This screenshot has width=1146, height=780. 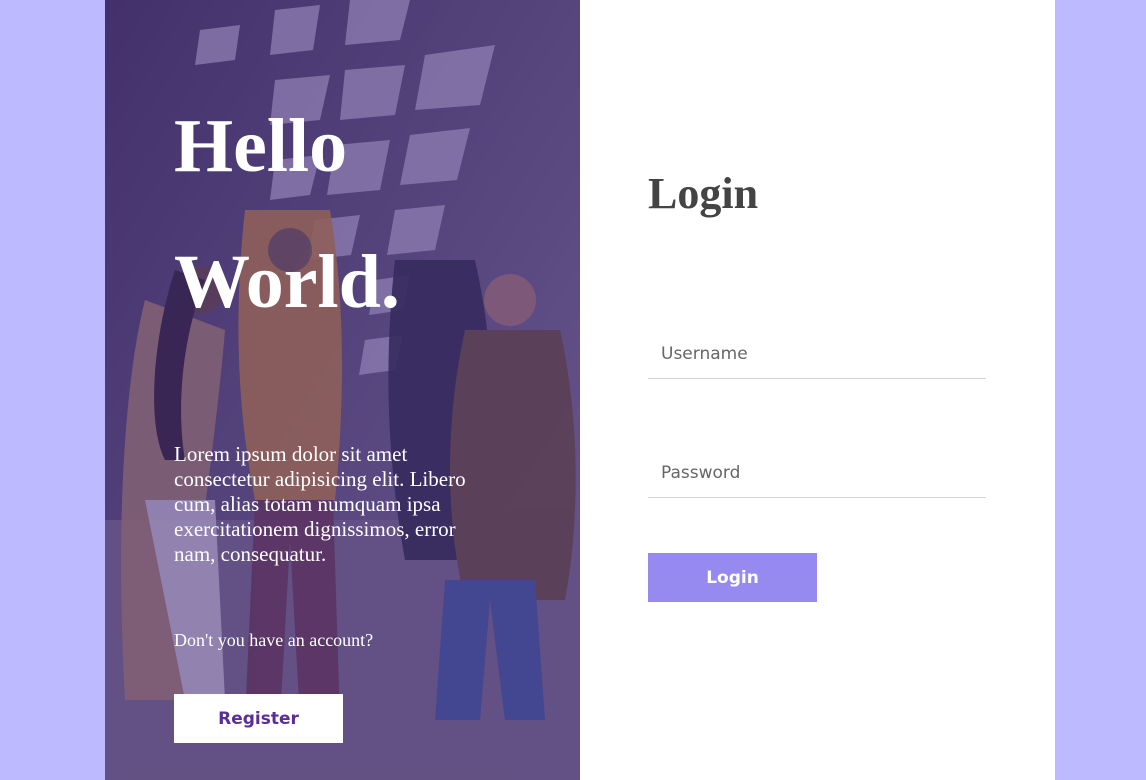 What do you see at coordinates (287, 282) in the screenshot?
I see `hero-heading-line2: World.` at bounding box center [287, 282].